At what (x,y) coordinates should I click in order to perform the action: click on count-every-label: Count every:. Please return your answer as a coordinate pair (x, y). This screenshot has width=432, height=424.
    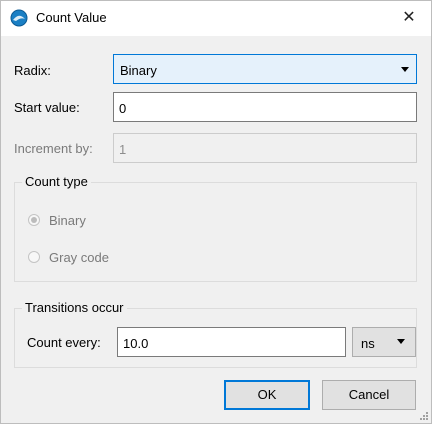
    Looking at the image, I should click on (64, 342).